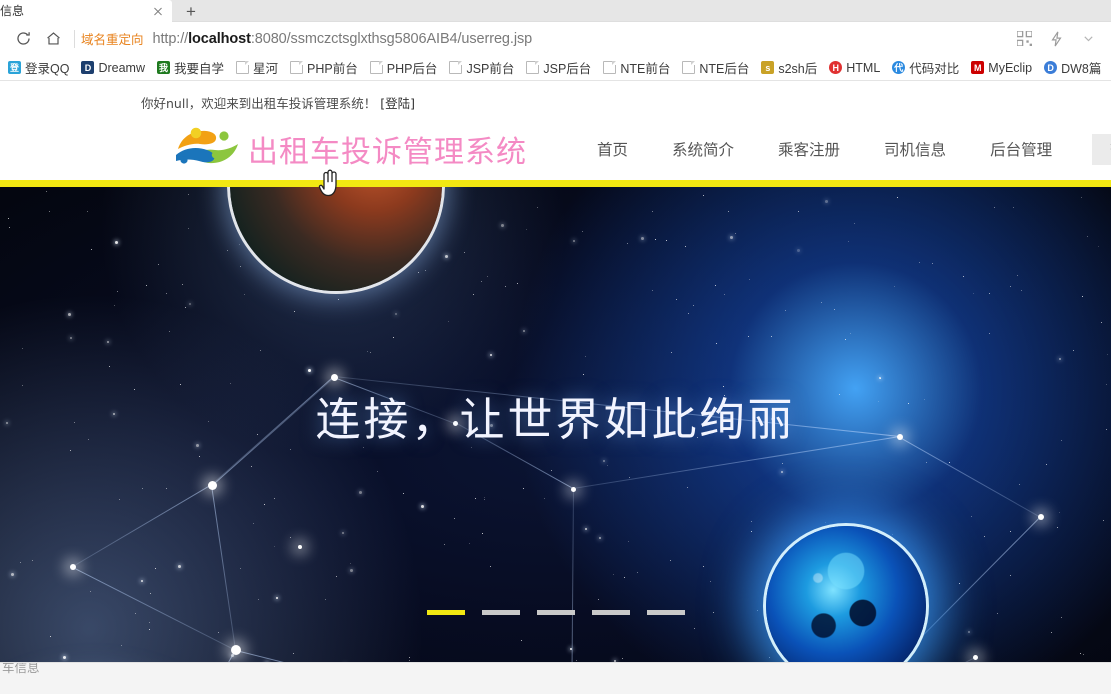 The height and width of the screenshot is (694, 1111). What do you see at coordinates (412, 69) in the screenshot?
I see `bookmark-label: PHP后台` at bounding box center [412, 69].